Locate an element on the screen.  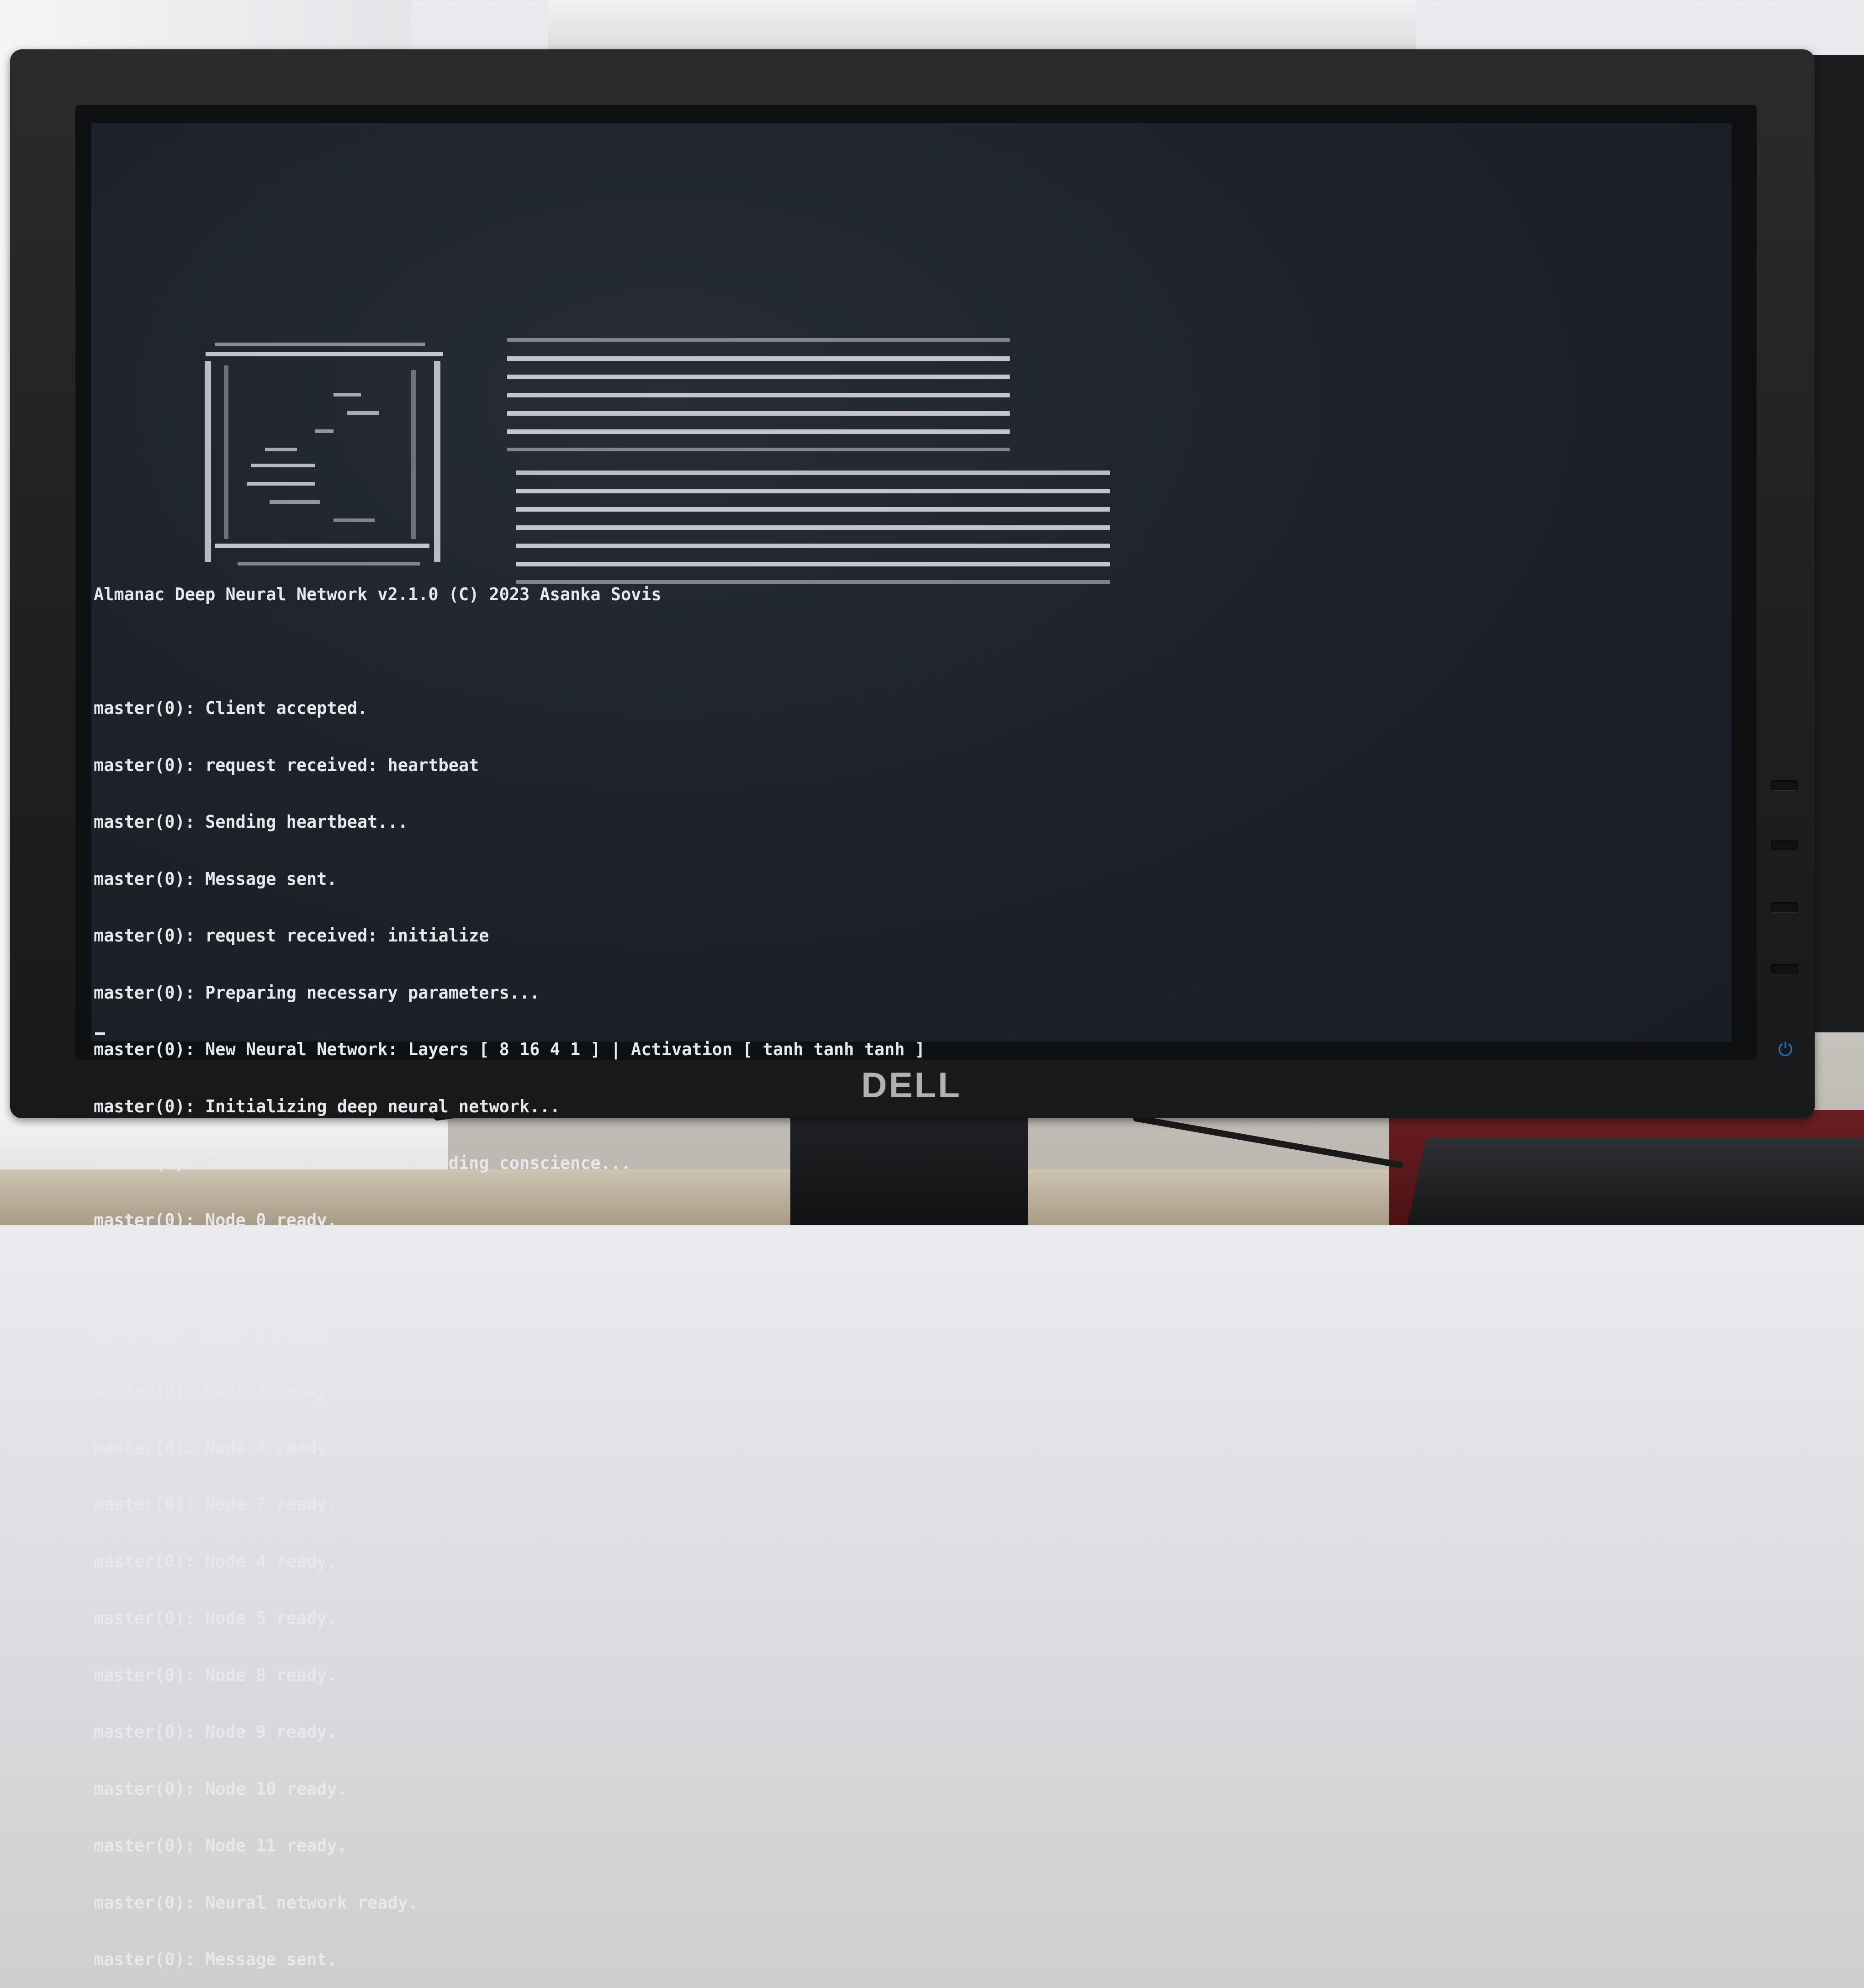
terminal-line: master(0): Client accepted. is located at coordinates (231, 708).